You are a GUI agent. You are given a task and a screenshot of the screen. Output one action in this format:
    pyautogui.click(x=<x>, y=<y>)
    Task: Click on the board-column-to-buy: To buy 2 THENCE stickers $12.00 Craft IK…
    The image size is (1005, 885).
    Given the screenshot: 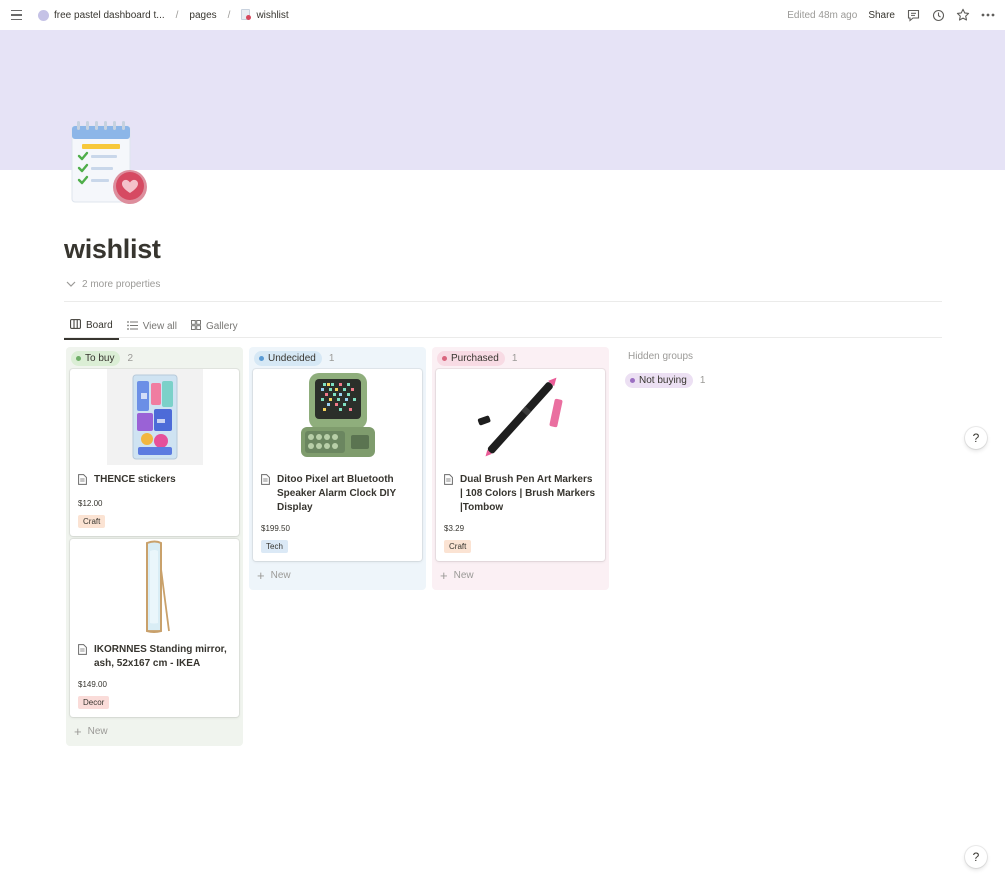 What is the action you would take?
    pyautogui.click(x=154, y=546)
    